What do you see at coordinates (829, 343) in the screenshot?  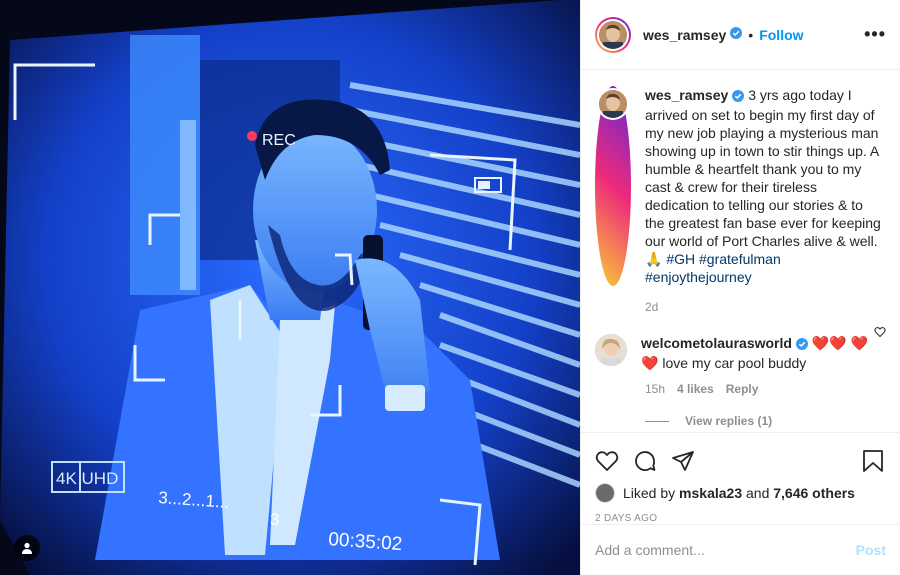 I see `comment-emoji-lead: ❤️❤️` at bounding box center [829, 343].